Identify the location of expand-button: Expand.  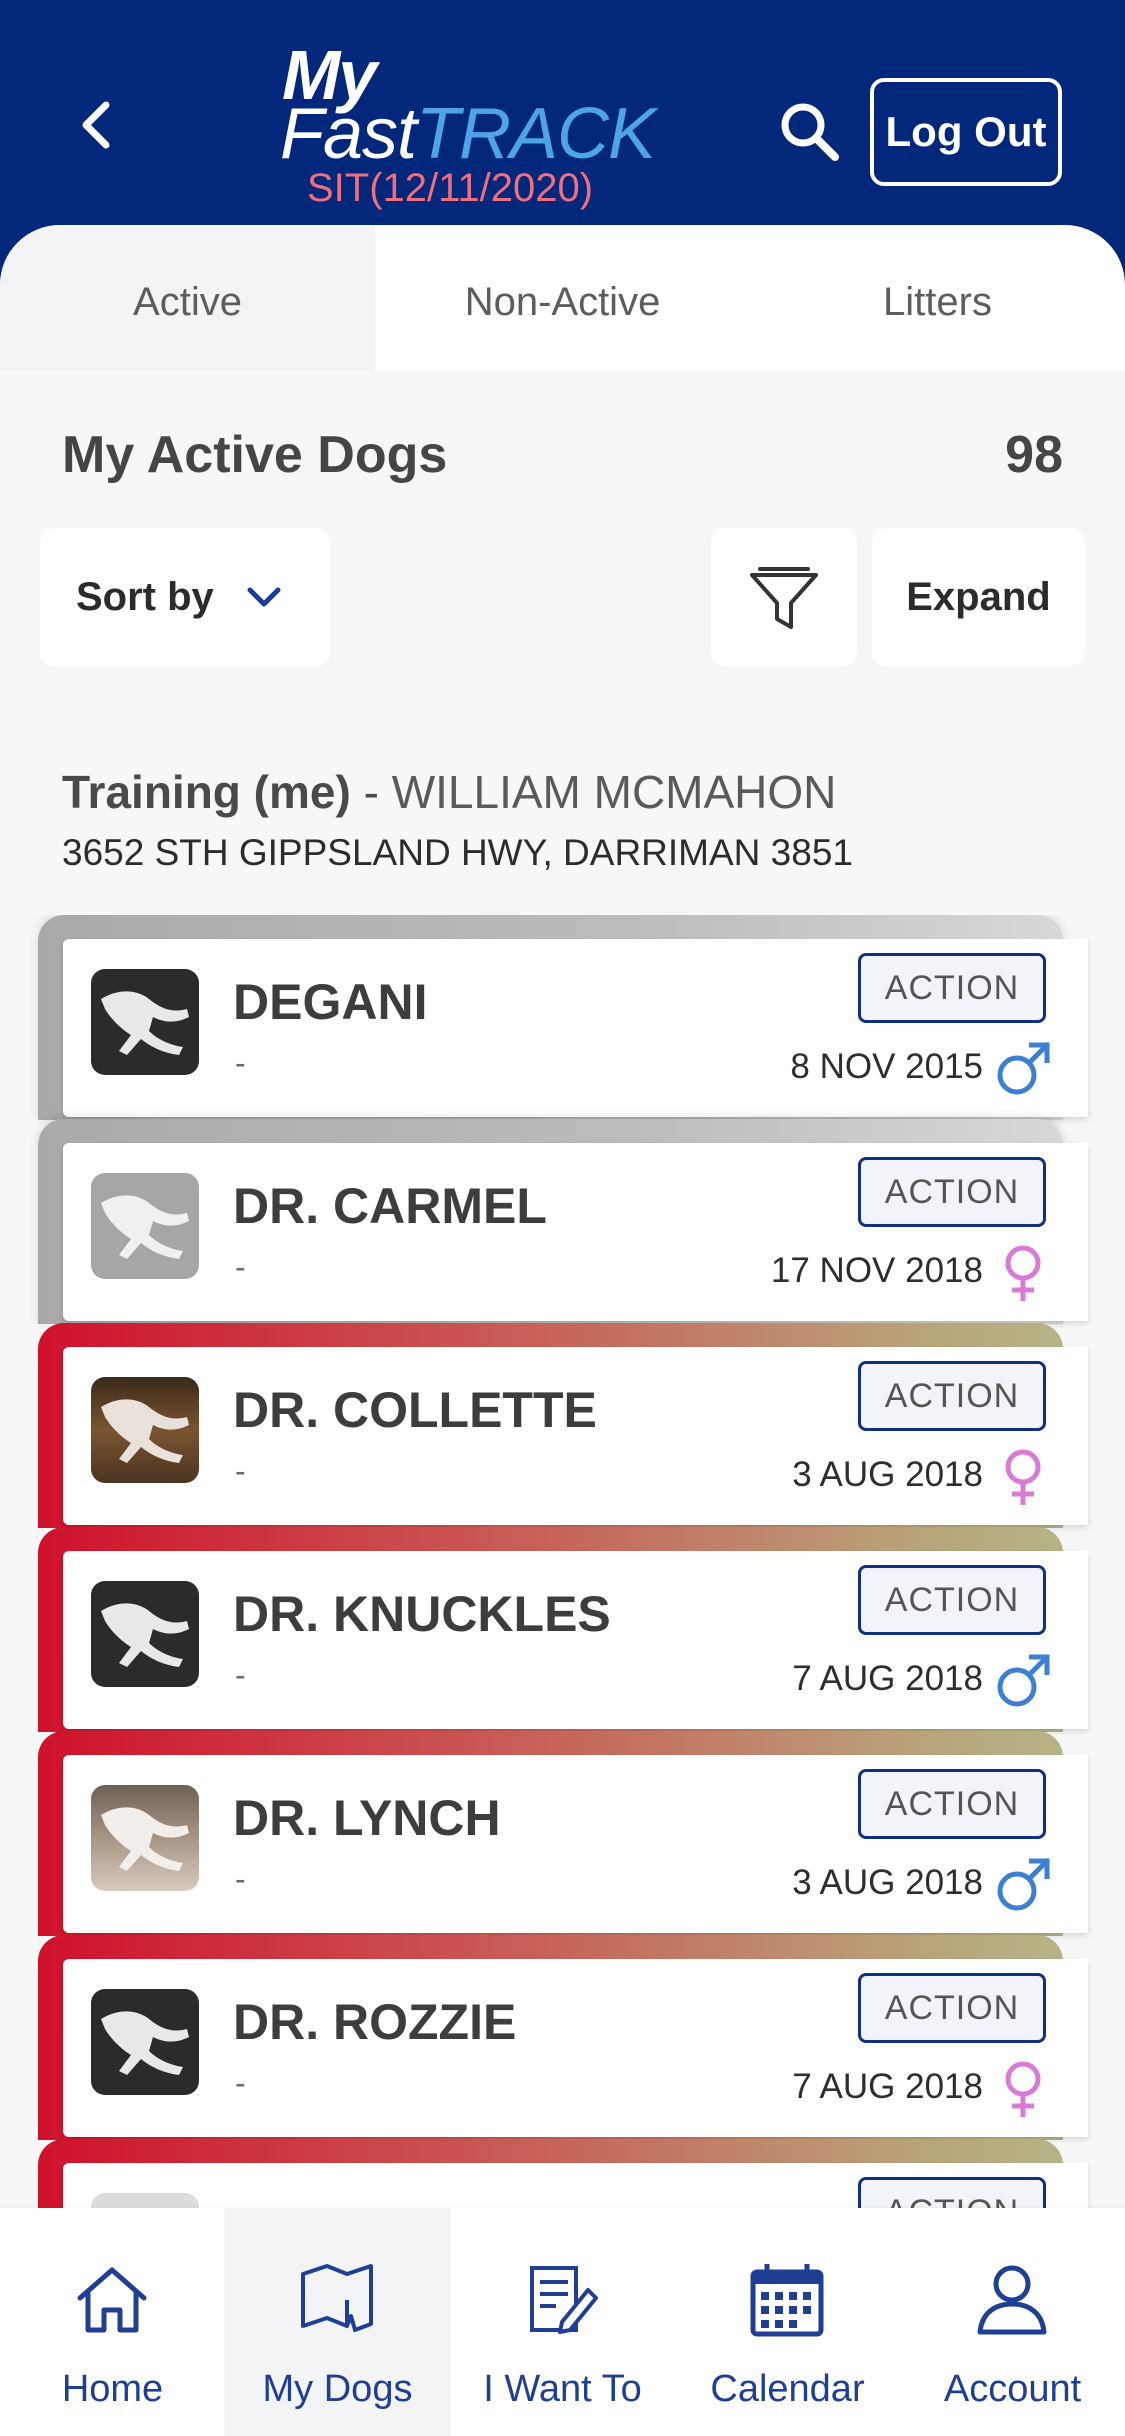
(978, 597).